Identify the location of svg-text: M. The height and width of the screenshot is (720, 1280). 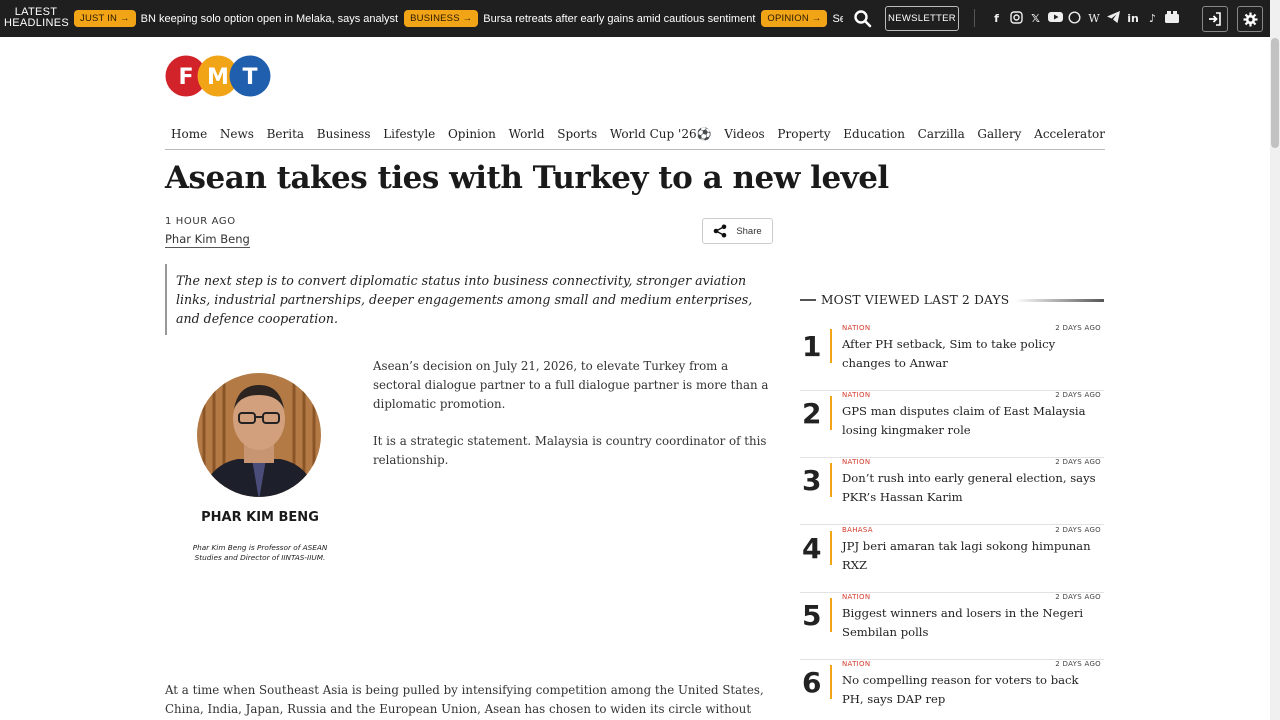
(218, 77).